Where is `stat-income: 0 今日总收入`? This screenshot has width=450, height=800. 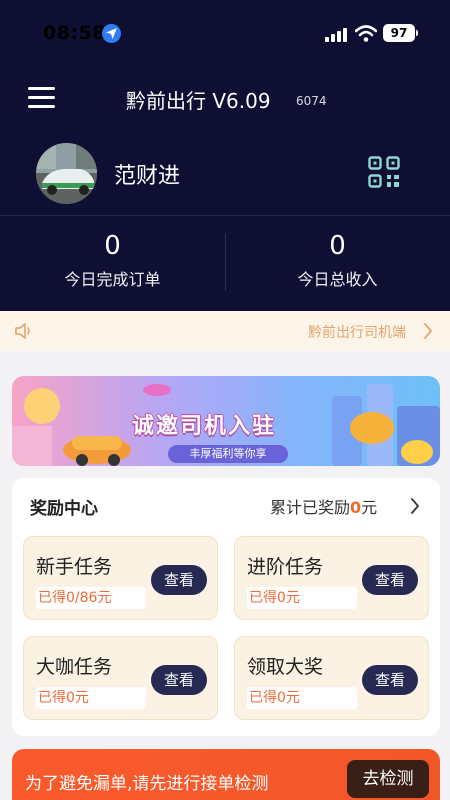
stat-income: 0 今日总收入 is located at coordinates (337, 260).